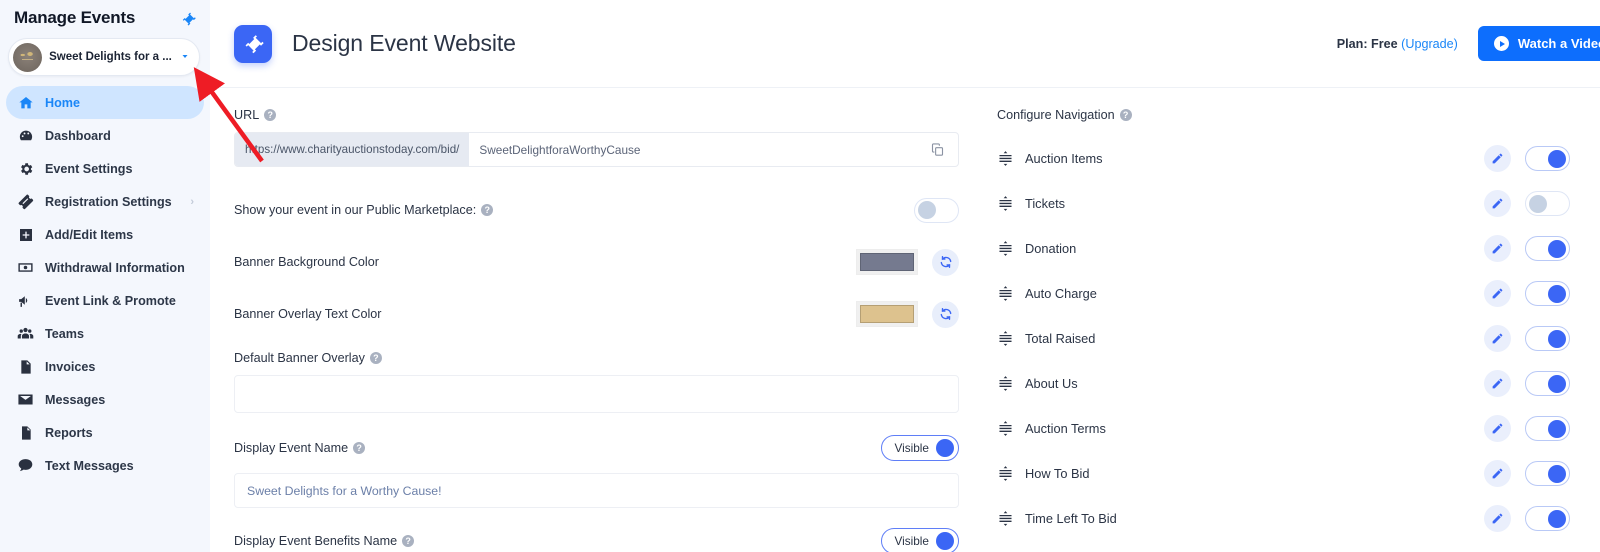  What do you see at coordinates (693, 149) in the screenshot?
I see `url-input: SweetDelightforaWorthyCause` at bounding box center [693, 149].